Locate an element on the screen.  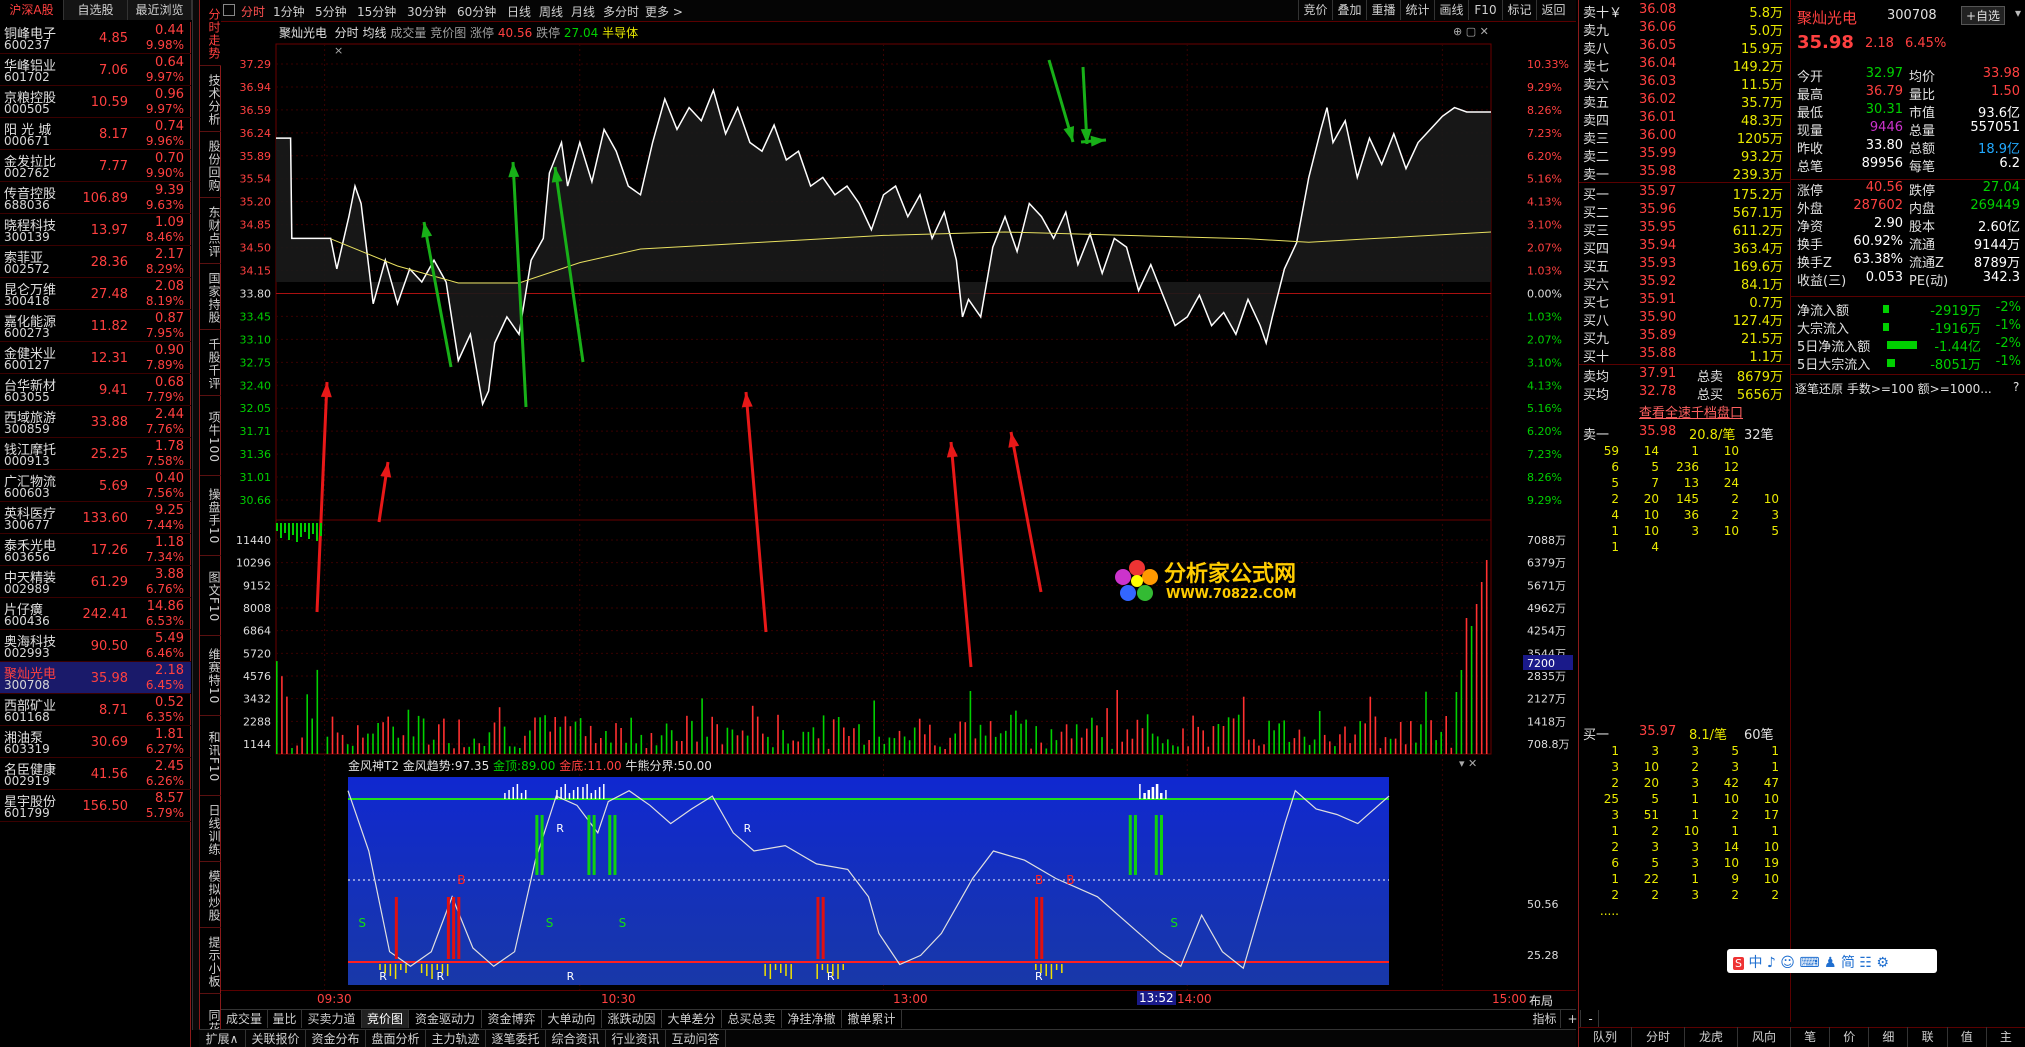
stock-row: 晓程科技 300139 13.97 1.09 8.46% is located at coordinates (95, 230).